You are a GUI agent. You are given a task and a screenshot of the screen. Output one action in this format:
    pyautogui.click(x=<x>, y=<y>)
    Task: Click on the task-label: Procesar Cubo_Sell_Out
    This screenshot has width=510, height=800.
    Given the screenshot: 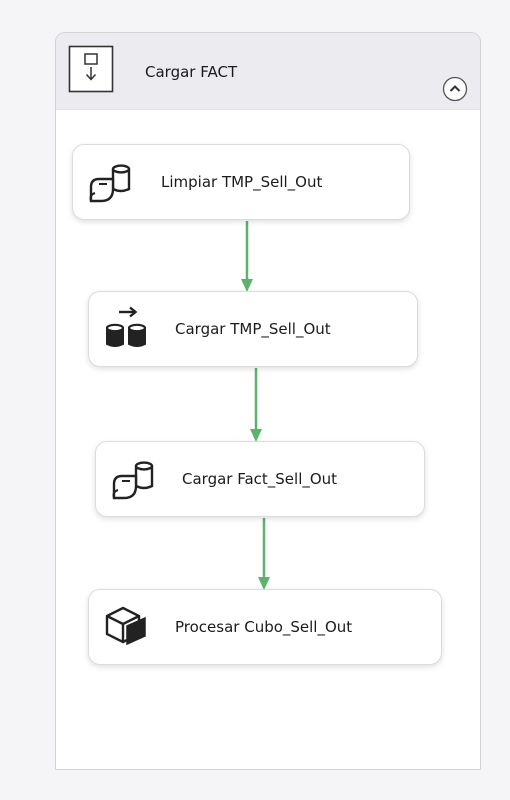 What is the action you would take?
    pyautogui.click(x=264, y=627)
    